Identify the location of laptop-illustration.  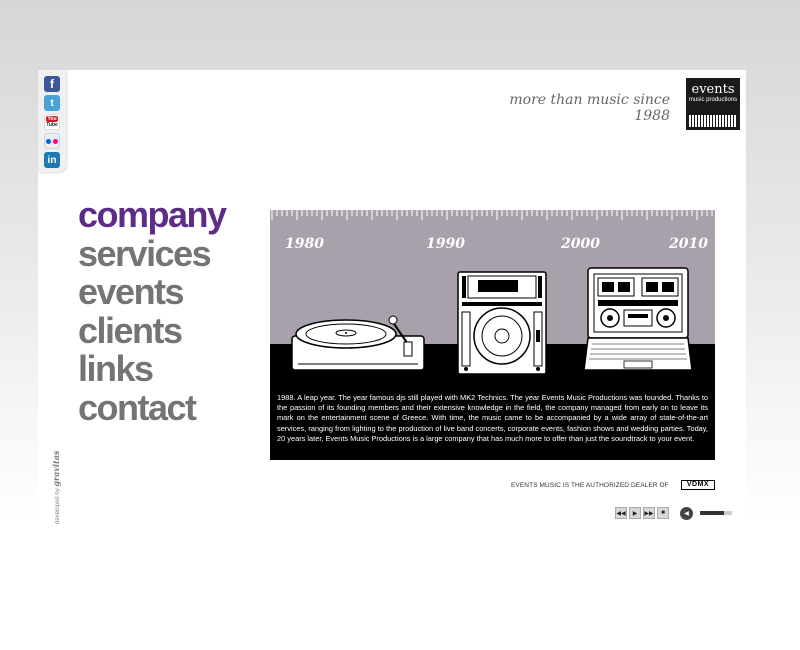
(638, 319).